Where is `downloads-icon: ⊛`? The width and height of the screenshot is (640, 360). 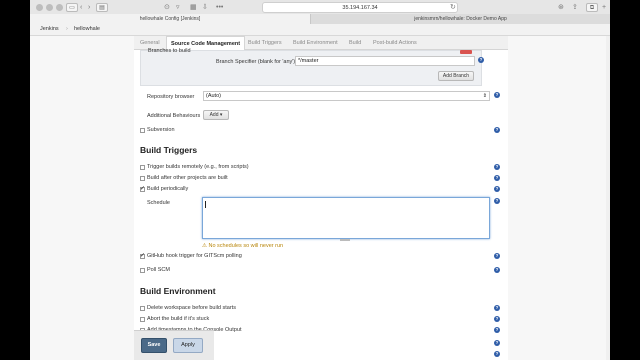
downloads-icon: ⊛ is located at coordinates (561, 7).